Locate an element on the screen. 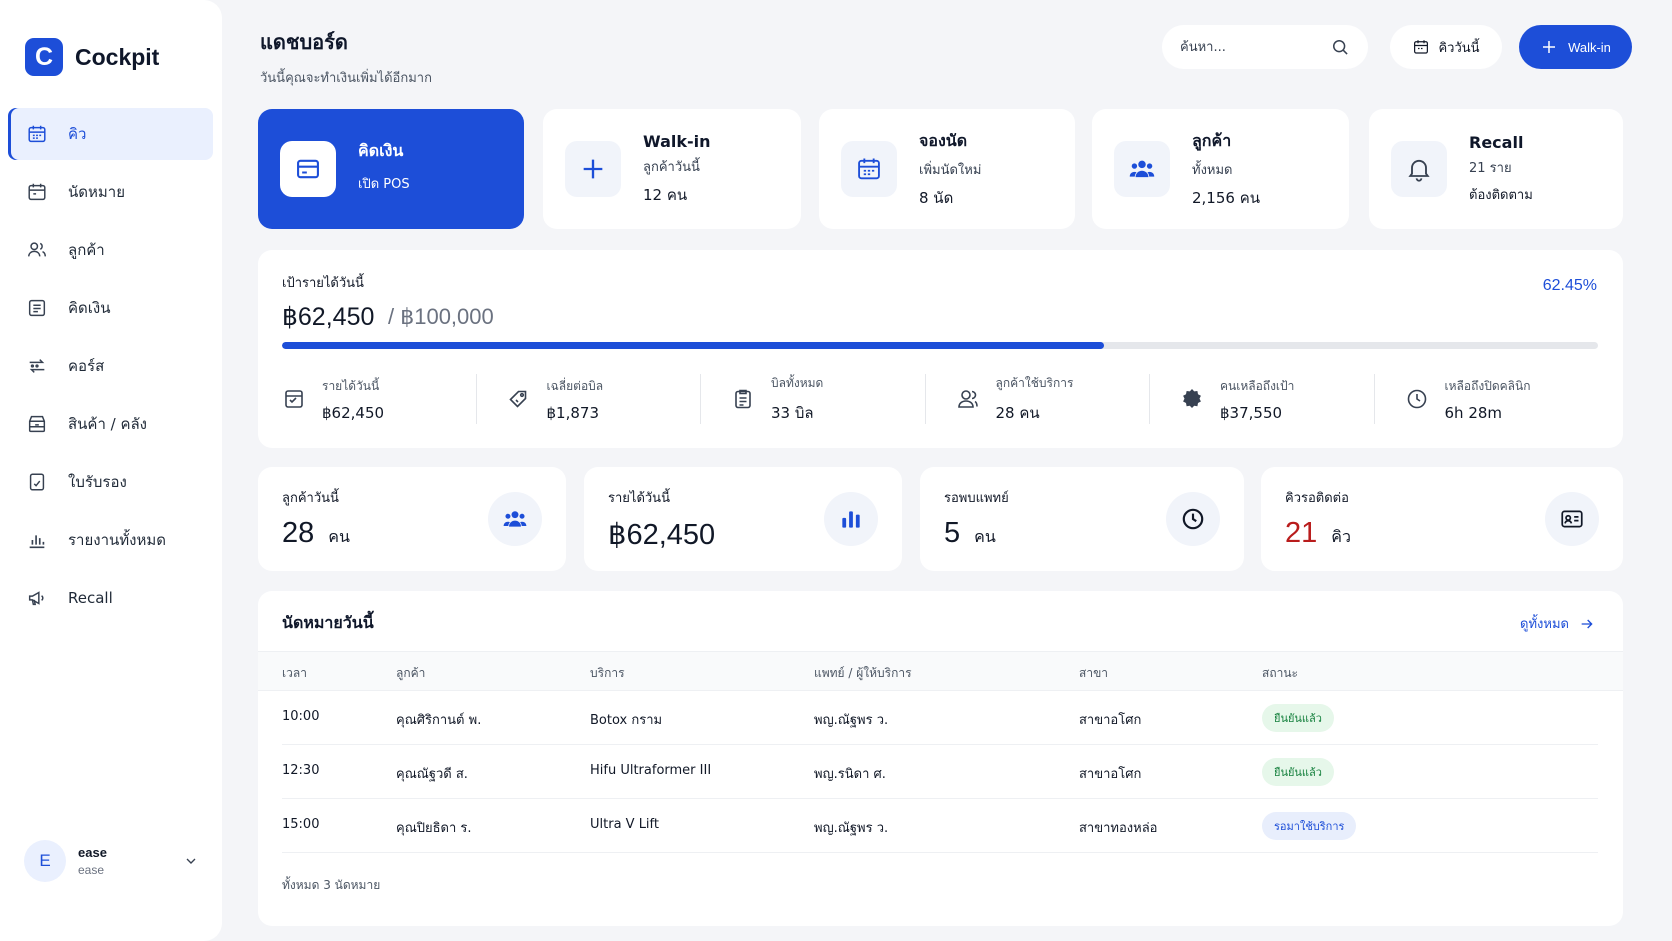 This screenshot has height=941, width=1672. user-name: ease is located at coordinates (92, 852).